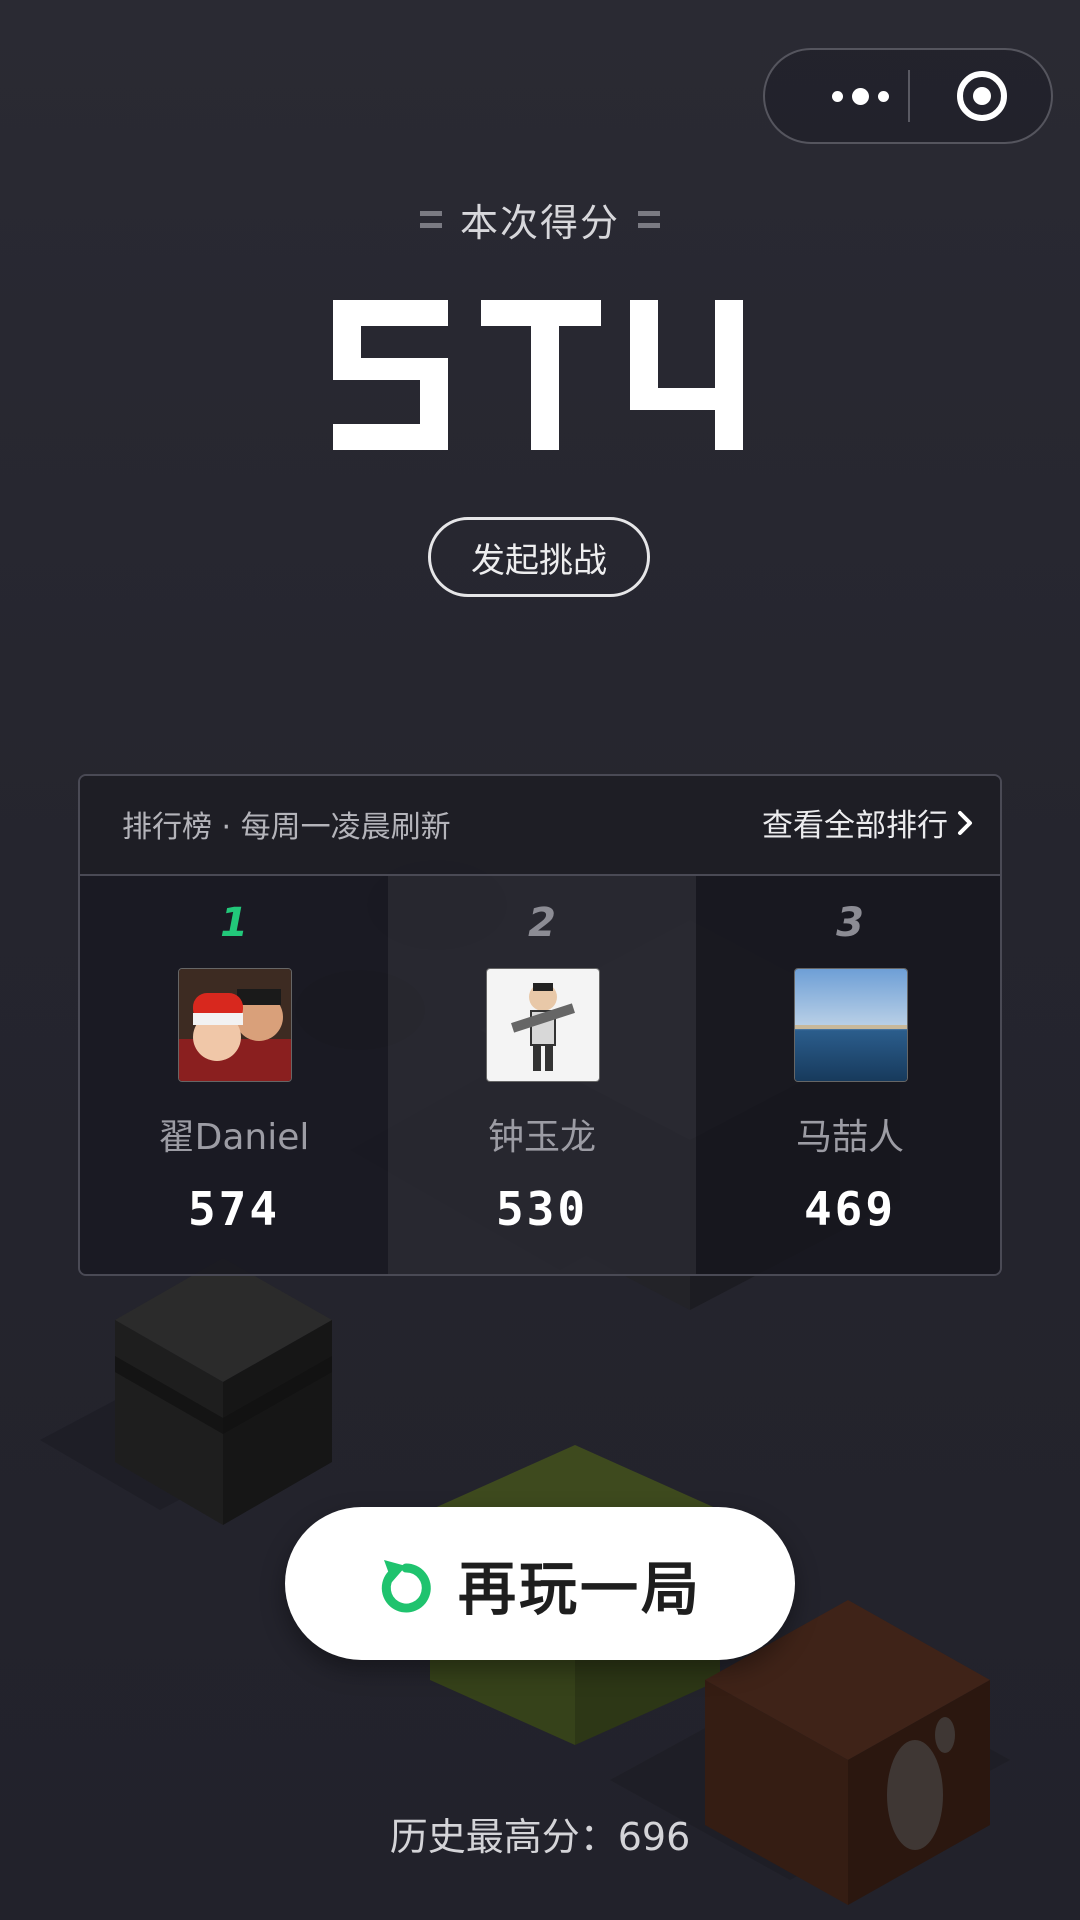 The width and height of the screenshot is (1080, 1920). Describe the element at coordinates (406, 1585) in the screenshot. I see `refresh-icon` at that location.